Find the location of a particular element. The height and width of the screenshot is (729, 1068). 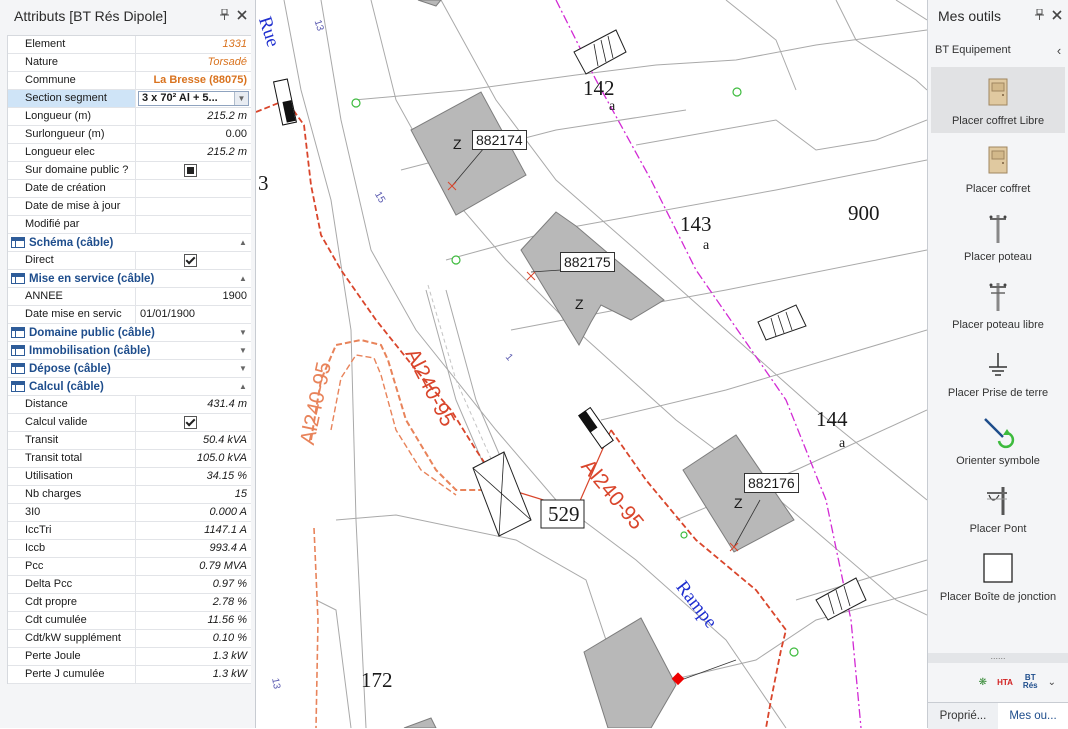

chevron-down-icon: ▼ is located at coordinates (241, 98).